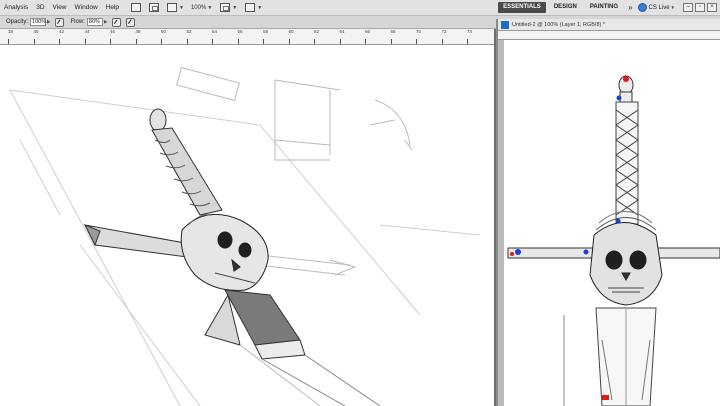 The width and height of the screenshot is (720, 406). Describe the element at coordinates (62, 31) in the screenshot. I see `ruler-tick-label: 42` at that location.